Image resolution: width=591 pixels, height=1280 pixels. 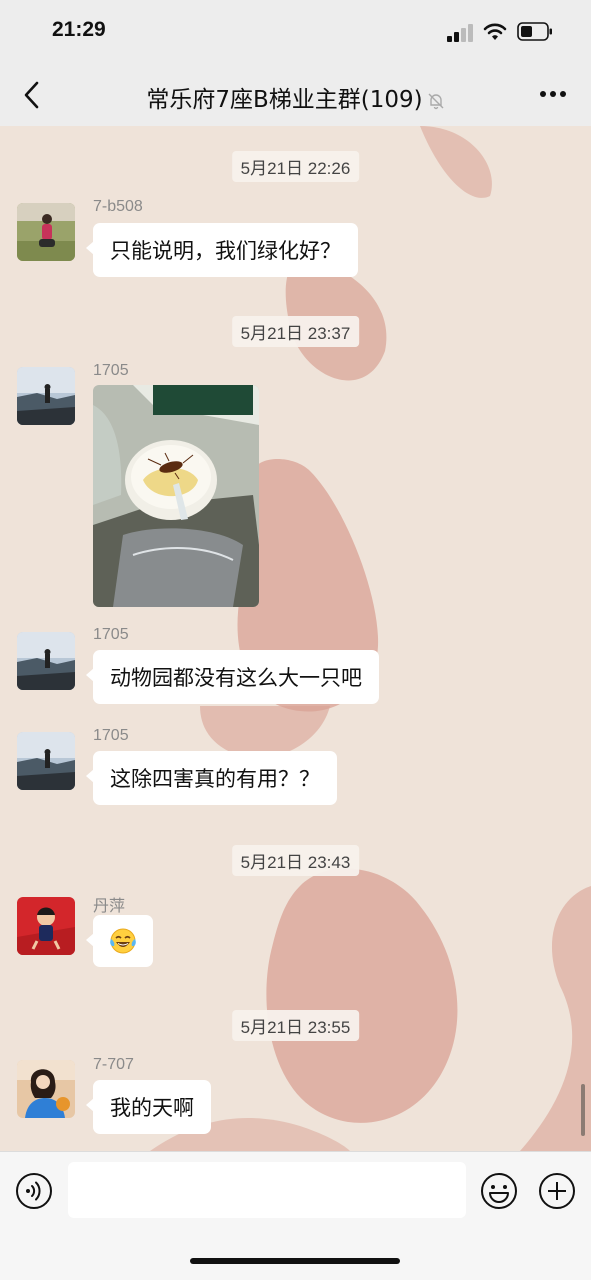 I want to click on status-time: 21:29, so click(x=79, y=29).